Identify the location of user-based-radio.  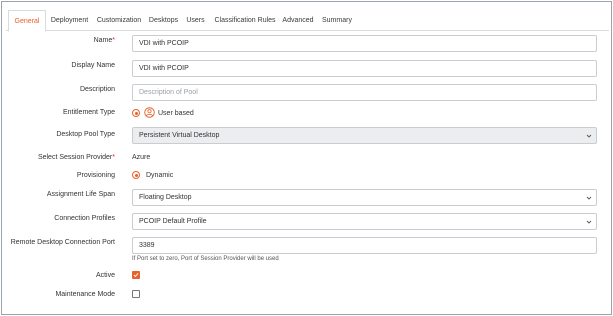
(136, 113).